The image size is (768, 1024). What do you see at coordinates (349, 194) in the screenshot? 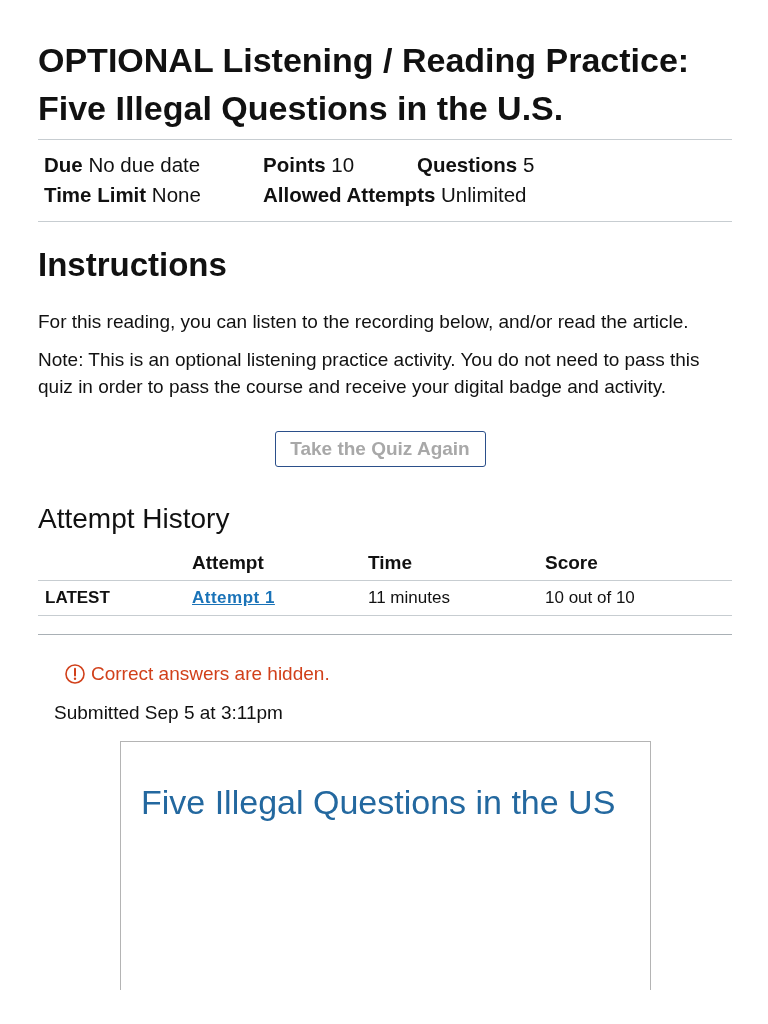
I see `detail-label: Allowed Attempts` at bounding box center [349, 194].